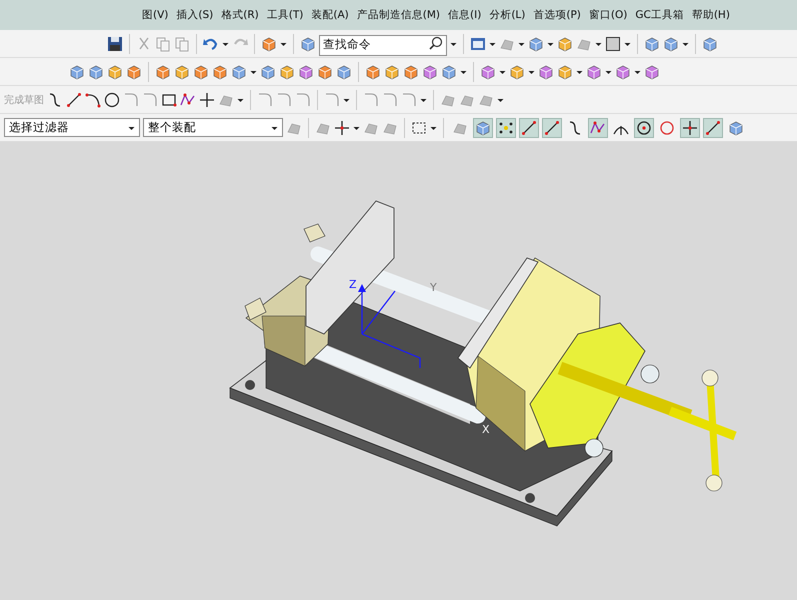  I want to click on menu-item: 信息(I), so click(465, 15).